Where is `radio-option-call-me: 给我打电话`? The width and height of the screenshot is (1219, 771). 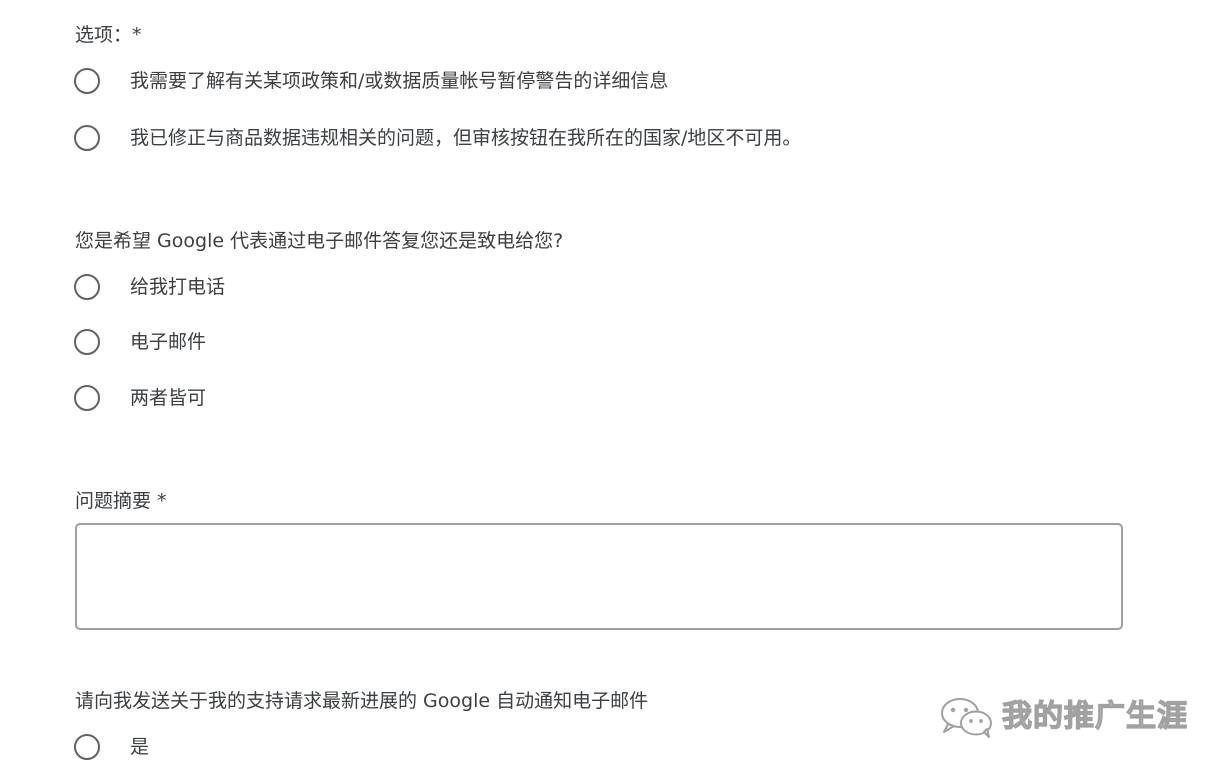
radio-option-call-me: 给我打电话 is located at coordinates (149, 287).